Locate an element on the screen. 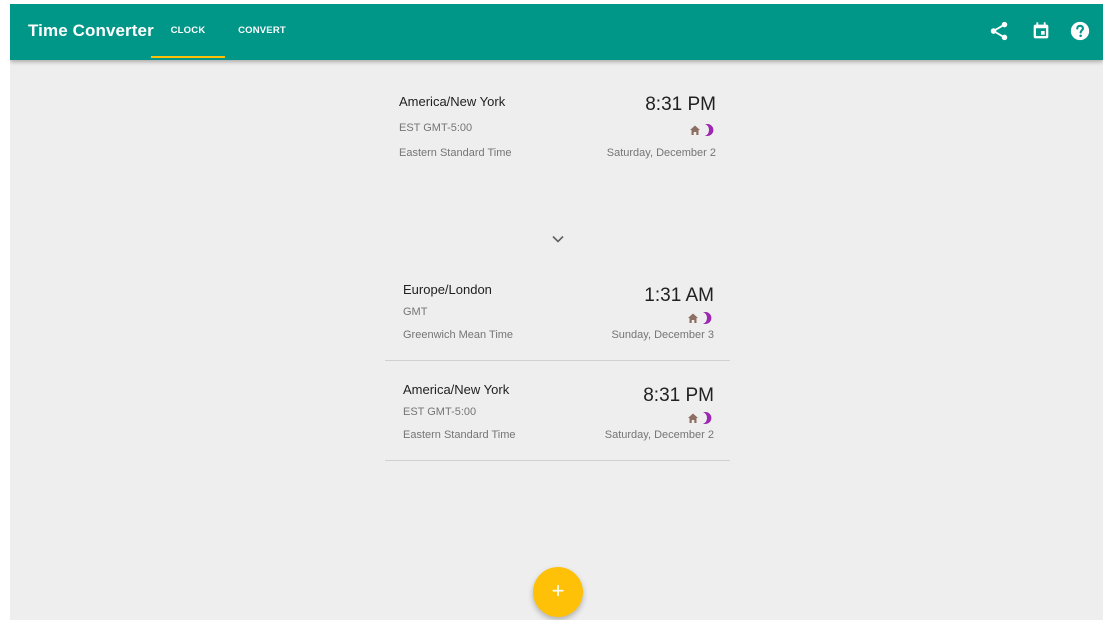 Image resolution: width=1112 pixels, height=620 pixels. share-icon is located at coordinates (999, 31).